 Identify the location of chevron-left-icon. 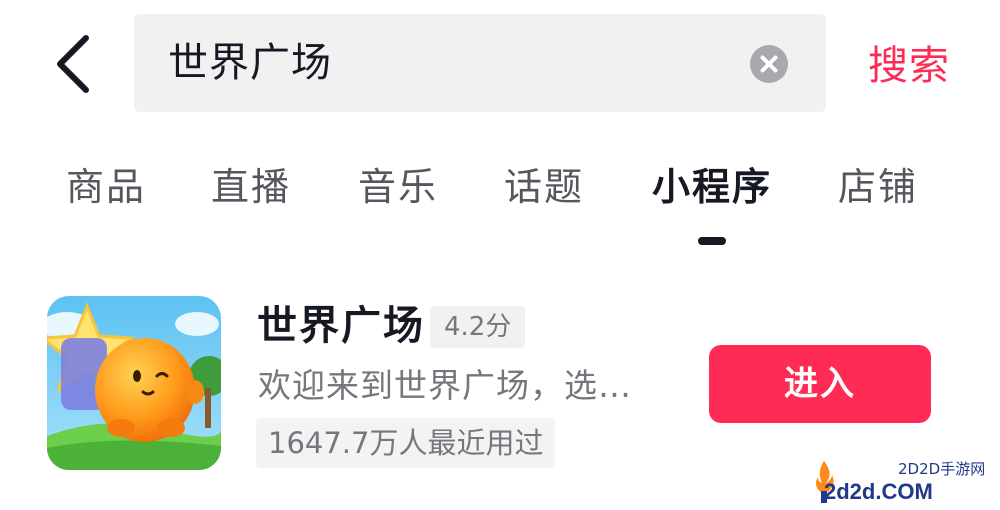
(73, 64).